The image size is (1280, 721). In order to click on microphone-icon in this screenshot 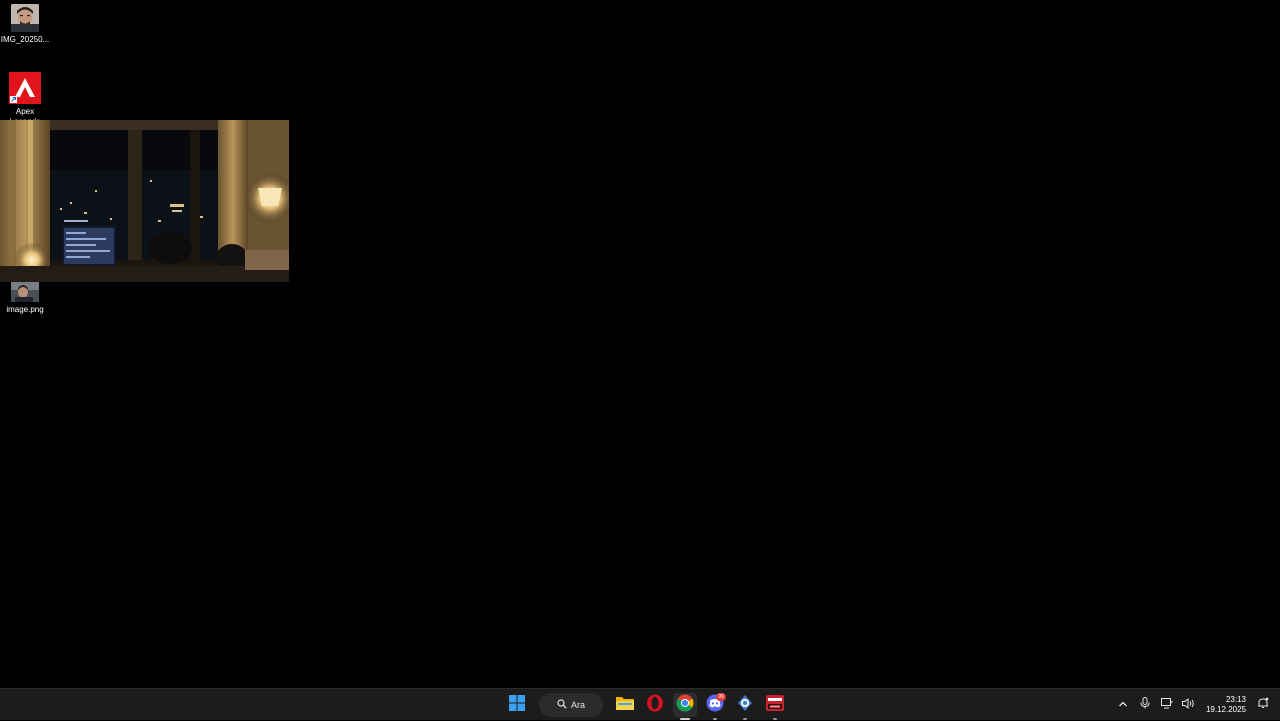, I will do `click(1145, 705)`.